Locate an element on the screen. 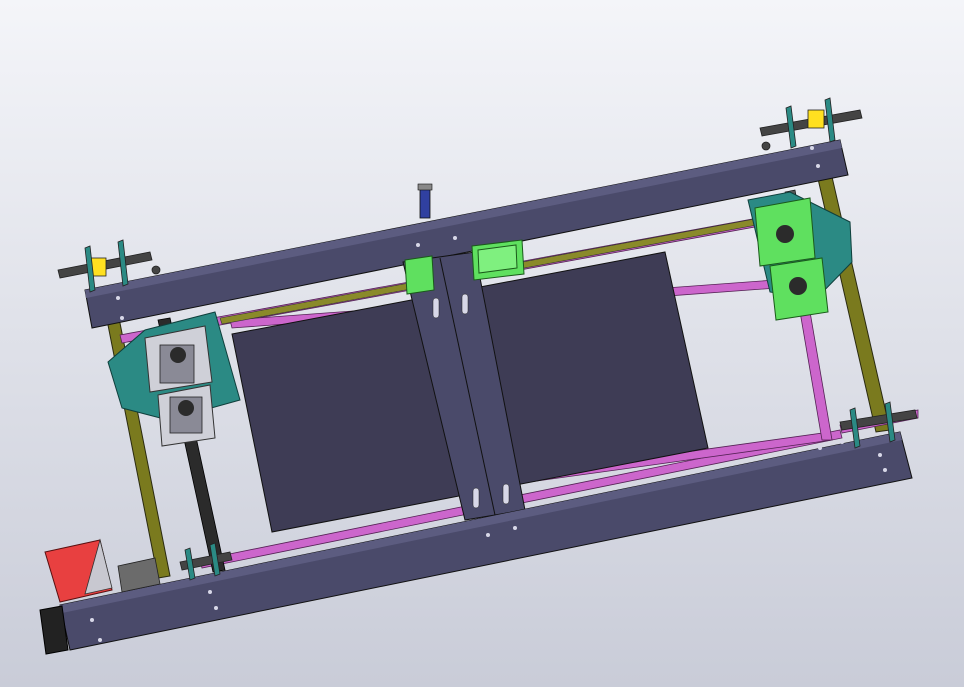 Image resolution: width=964 pixels, height=687 pixels. limit-sensor is located at coordinates (425, 201).